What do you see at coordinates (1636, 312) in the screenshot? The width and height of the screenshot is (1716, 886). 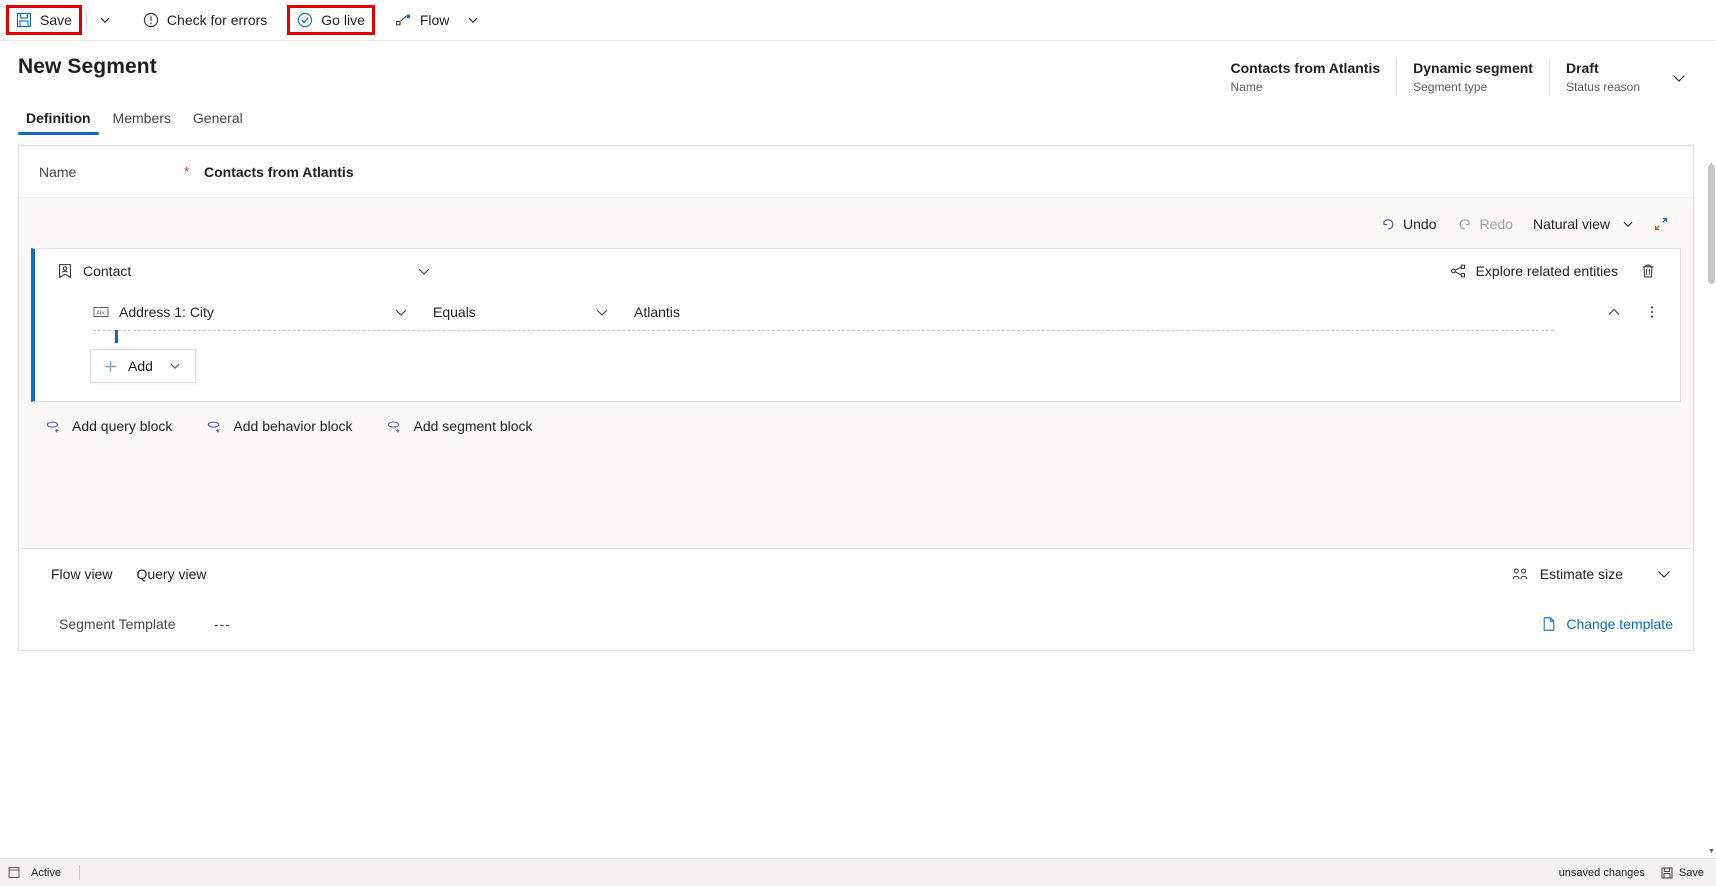 I see `condition-actions` at bounding box center [1636, 312].